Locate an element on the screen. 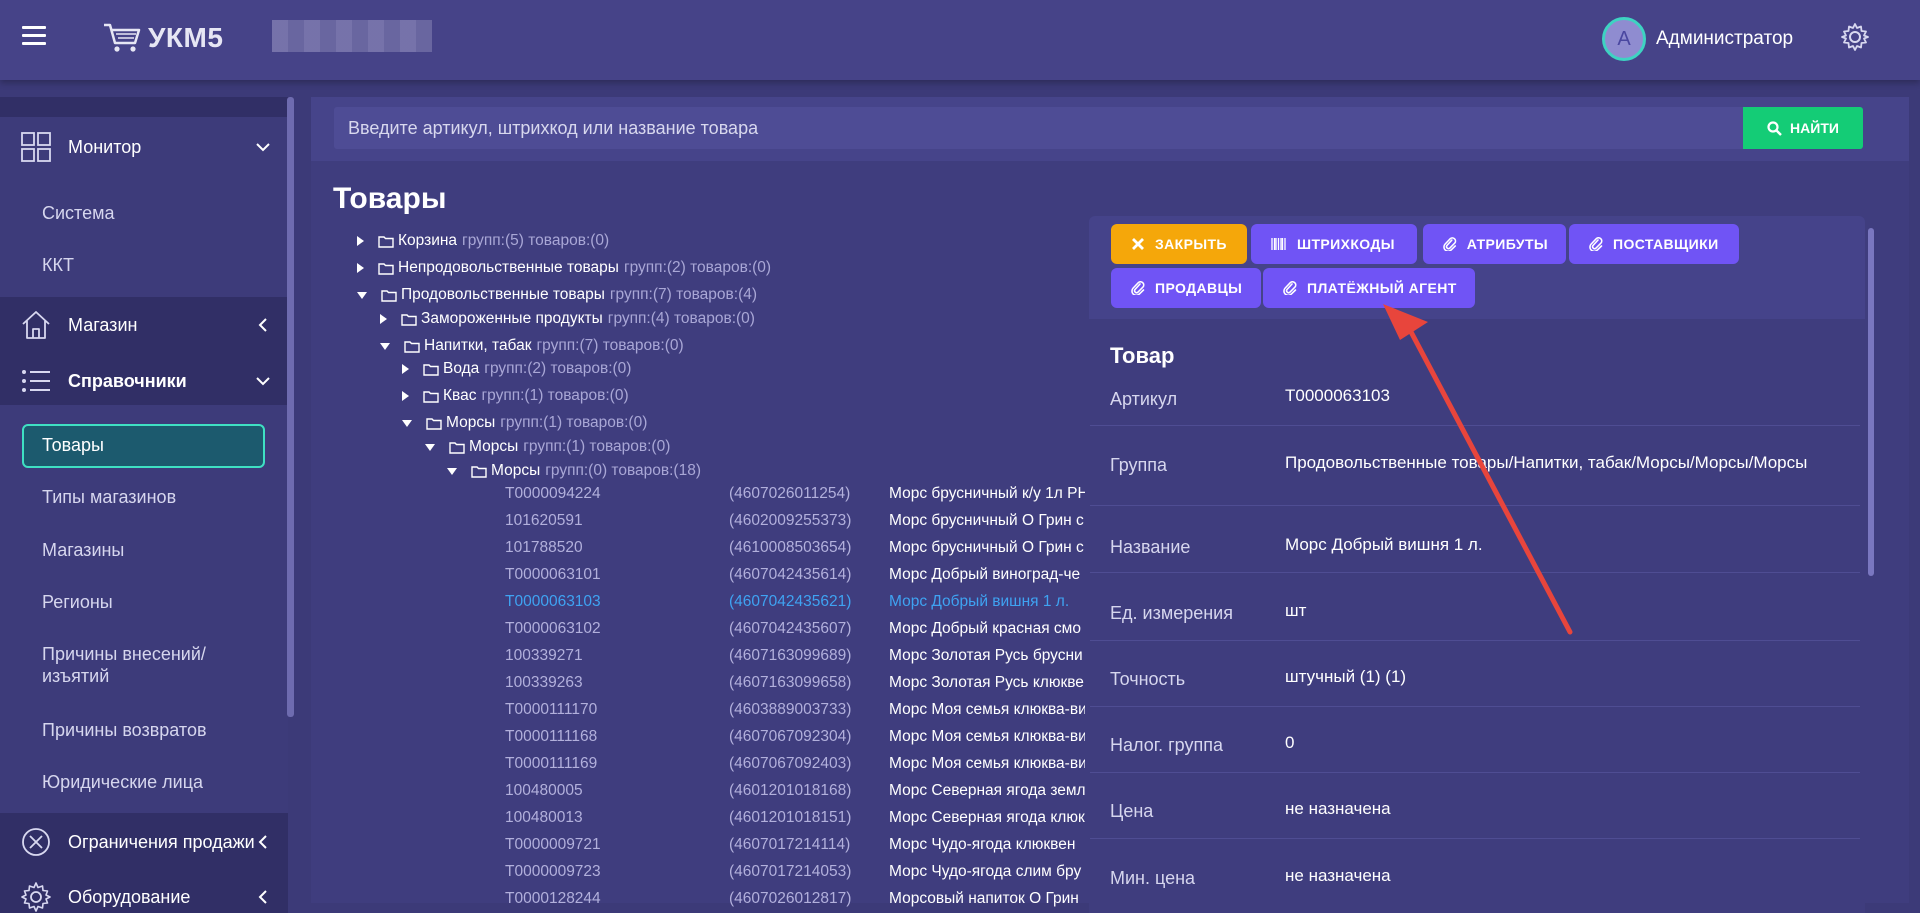  product-article: T0000111169 is located at coordinates (551, 763).